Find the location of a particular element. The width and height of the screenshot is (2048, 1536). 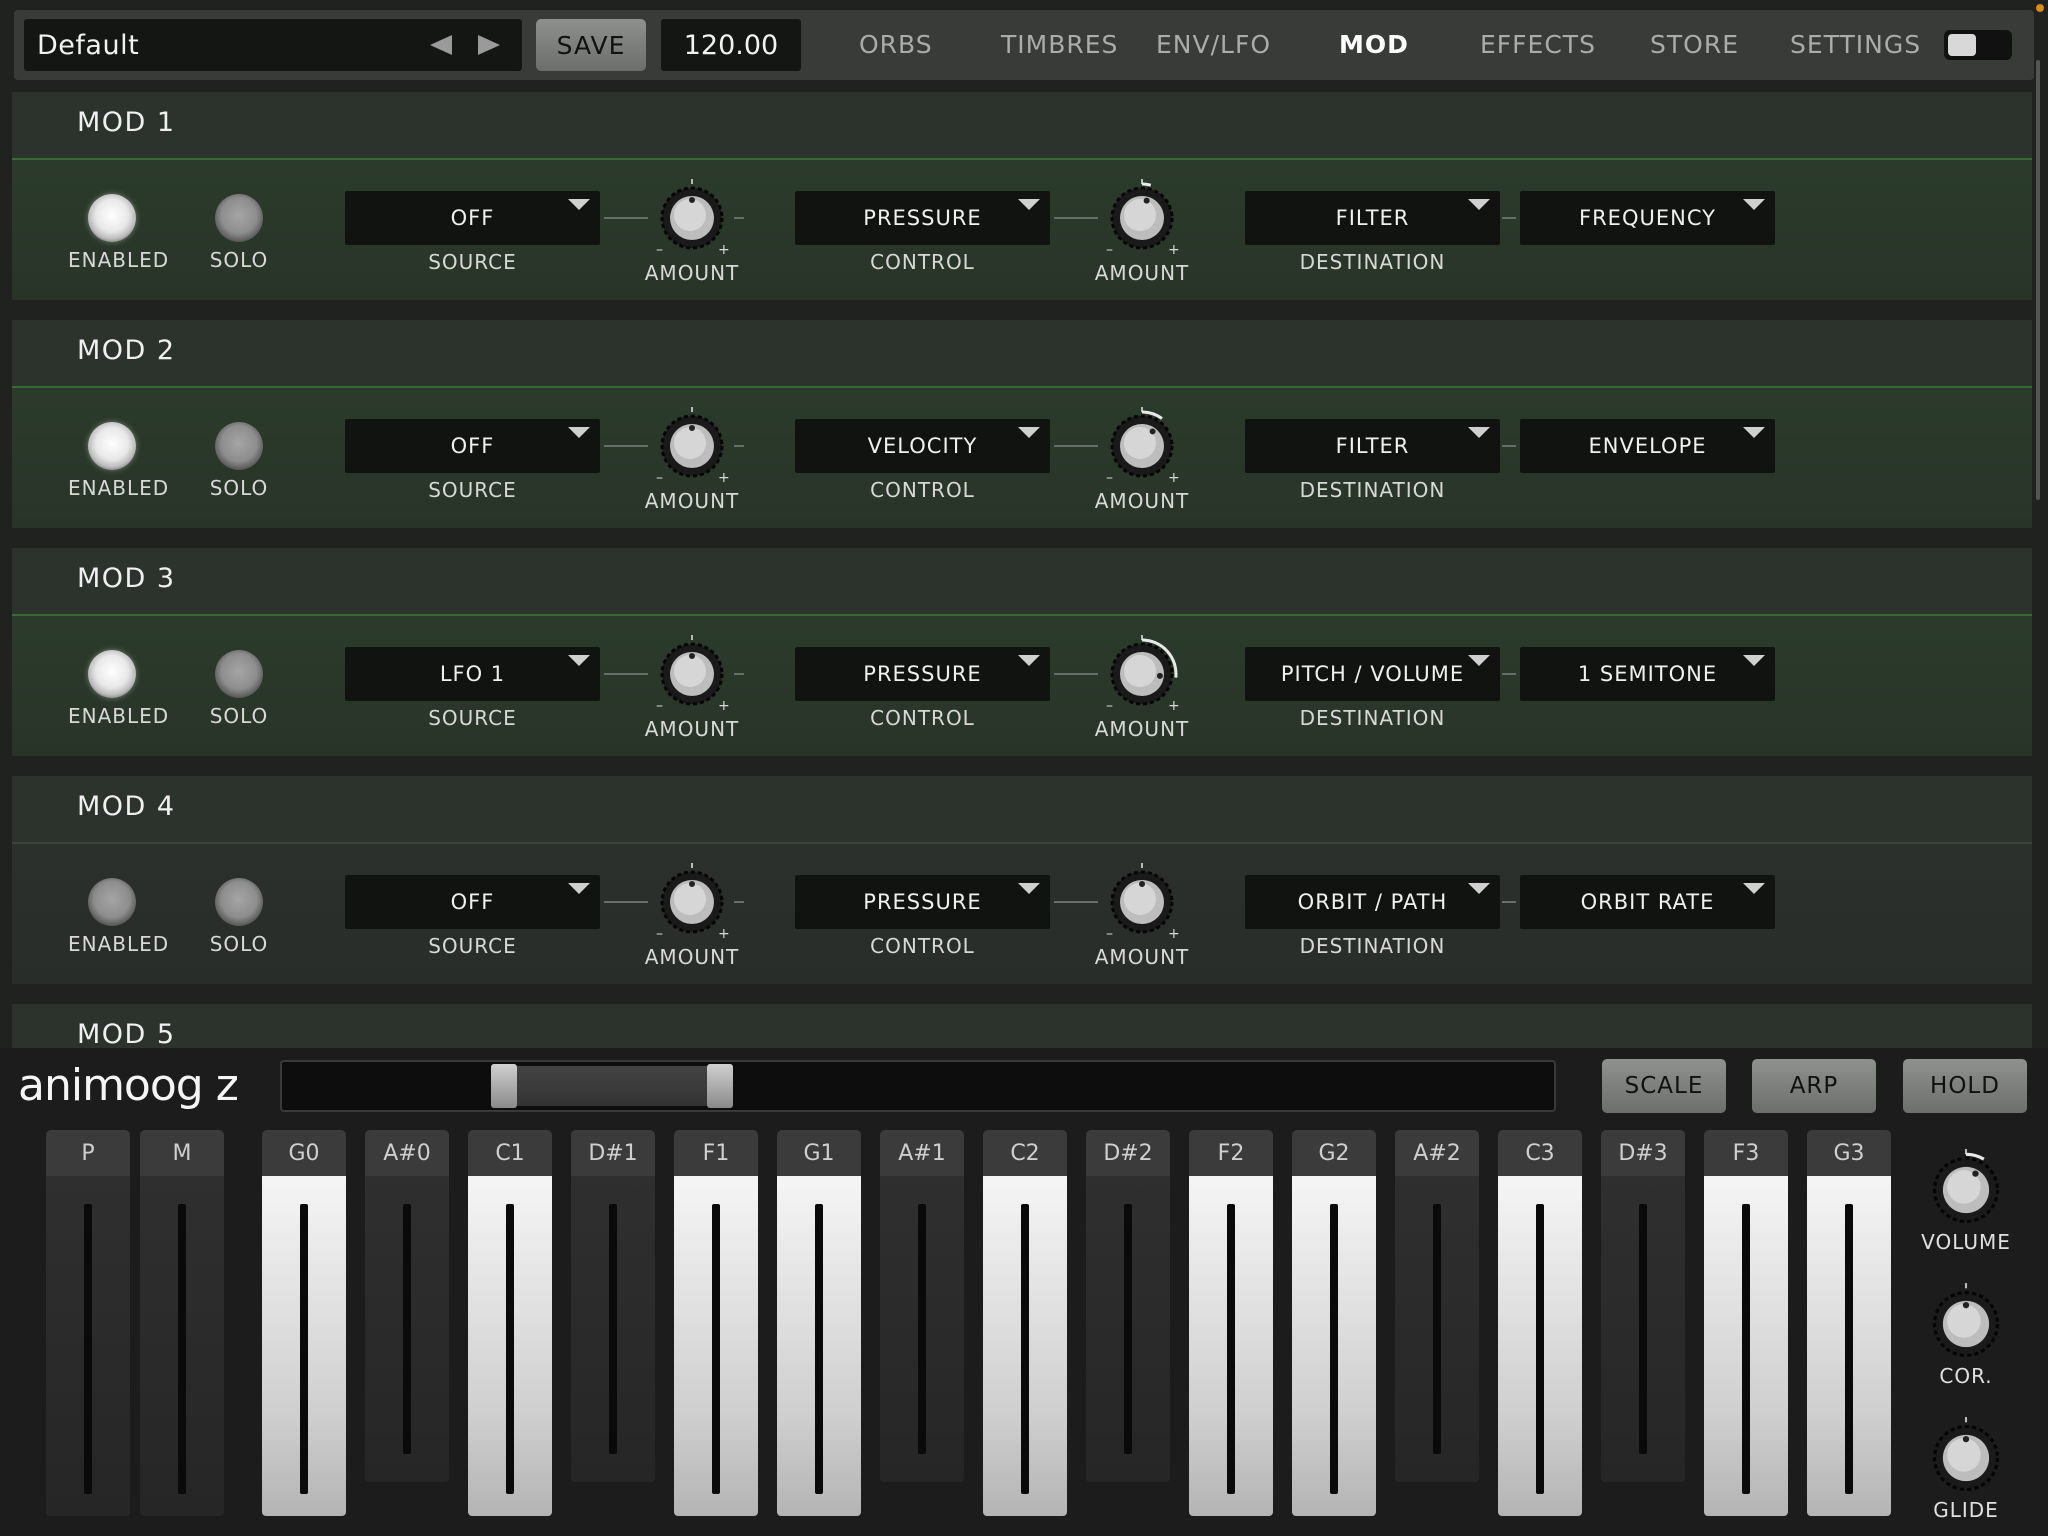

arp-button: ARP is located at coordinates (1814, 1086).